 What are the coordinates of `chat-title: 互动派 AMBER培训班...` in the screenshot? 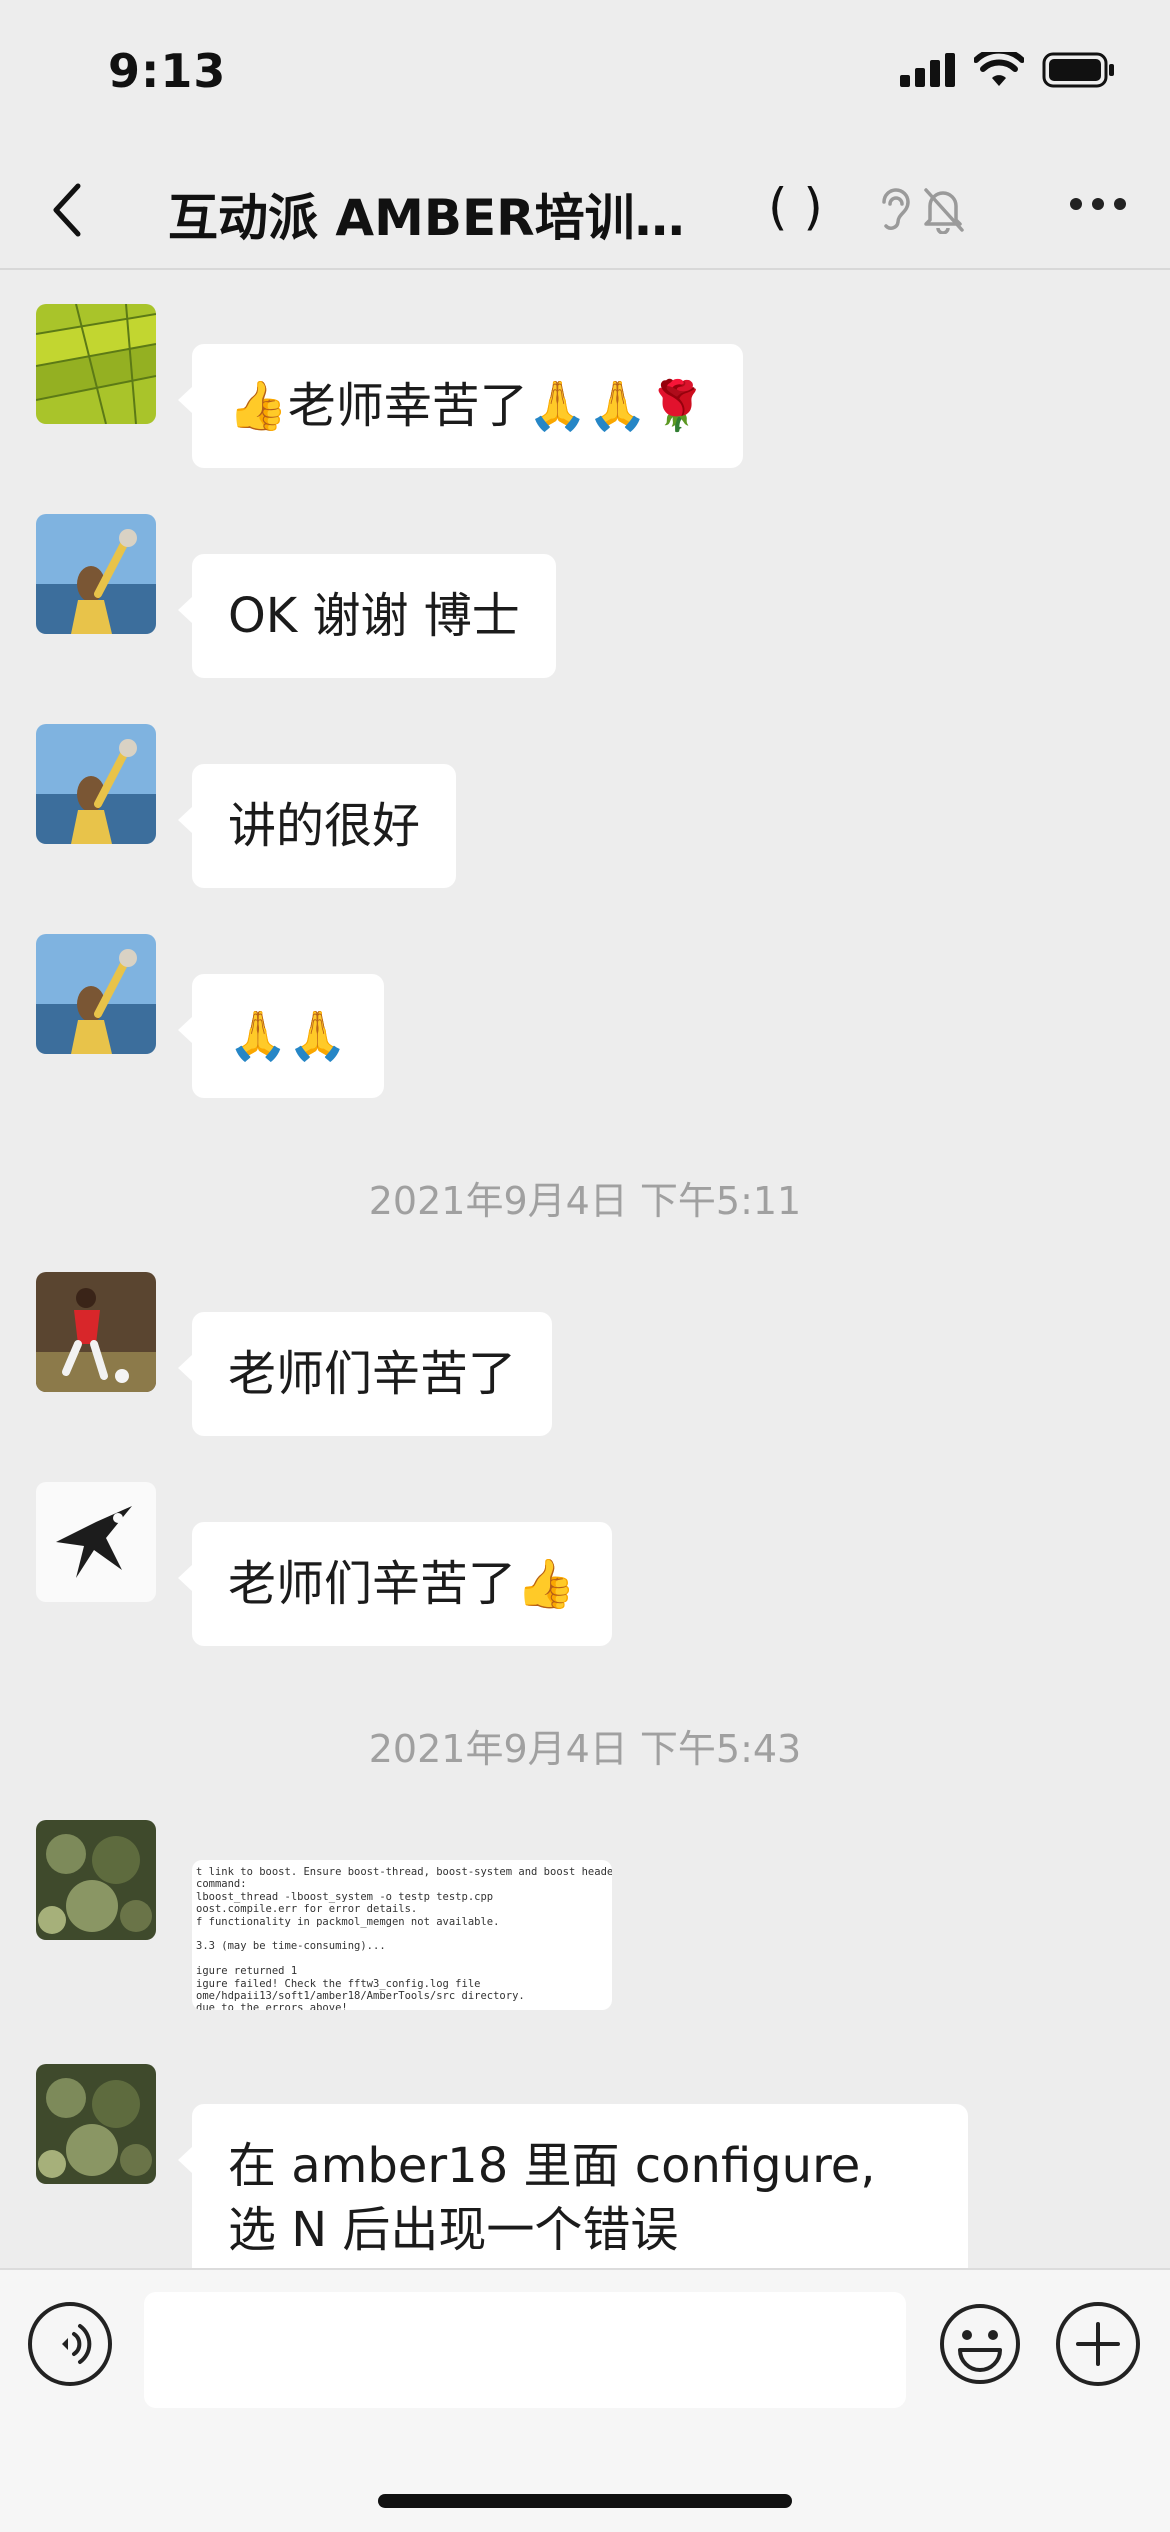 It's located at (448, 214).